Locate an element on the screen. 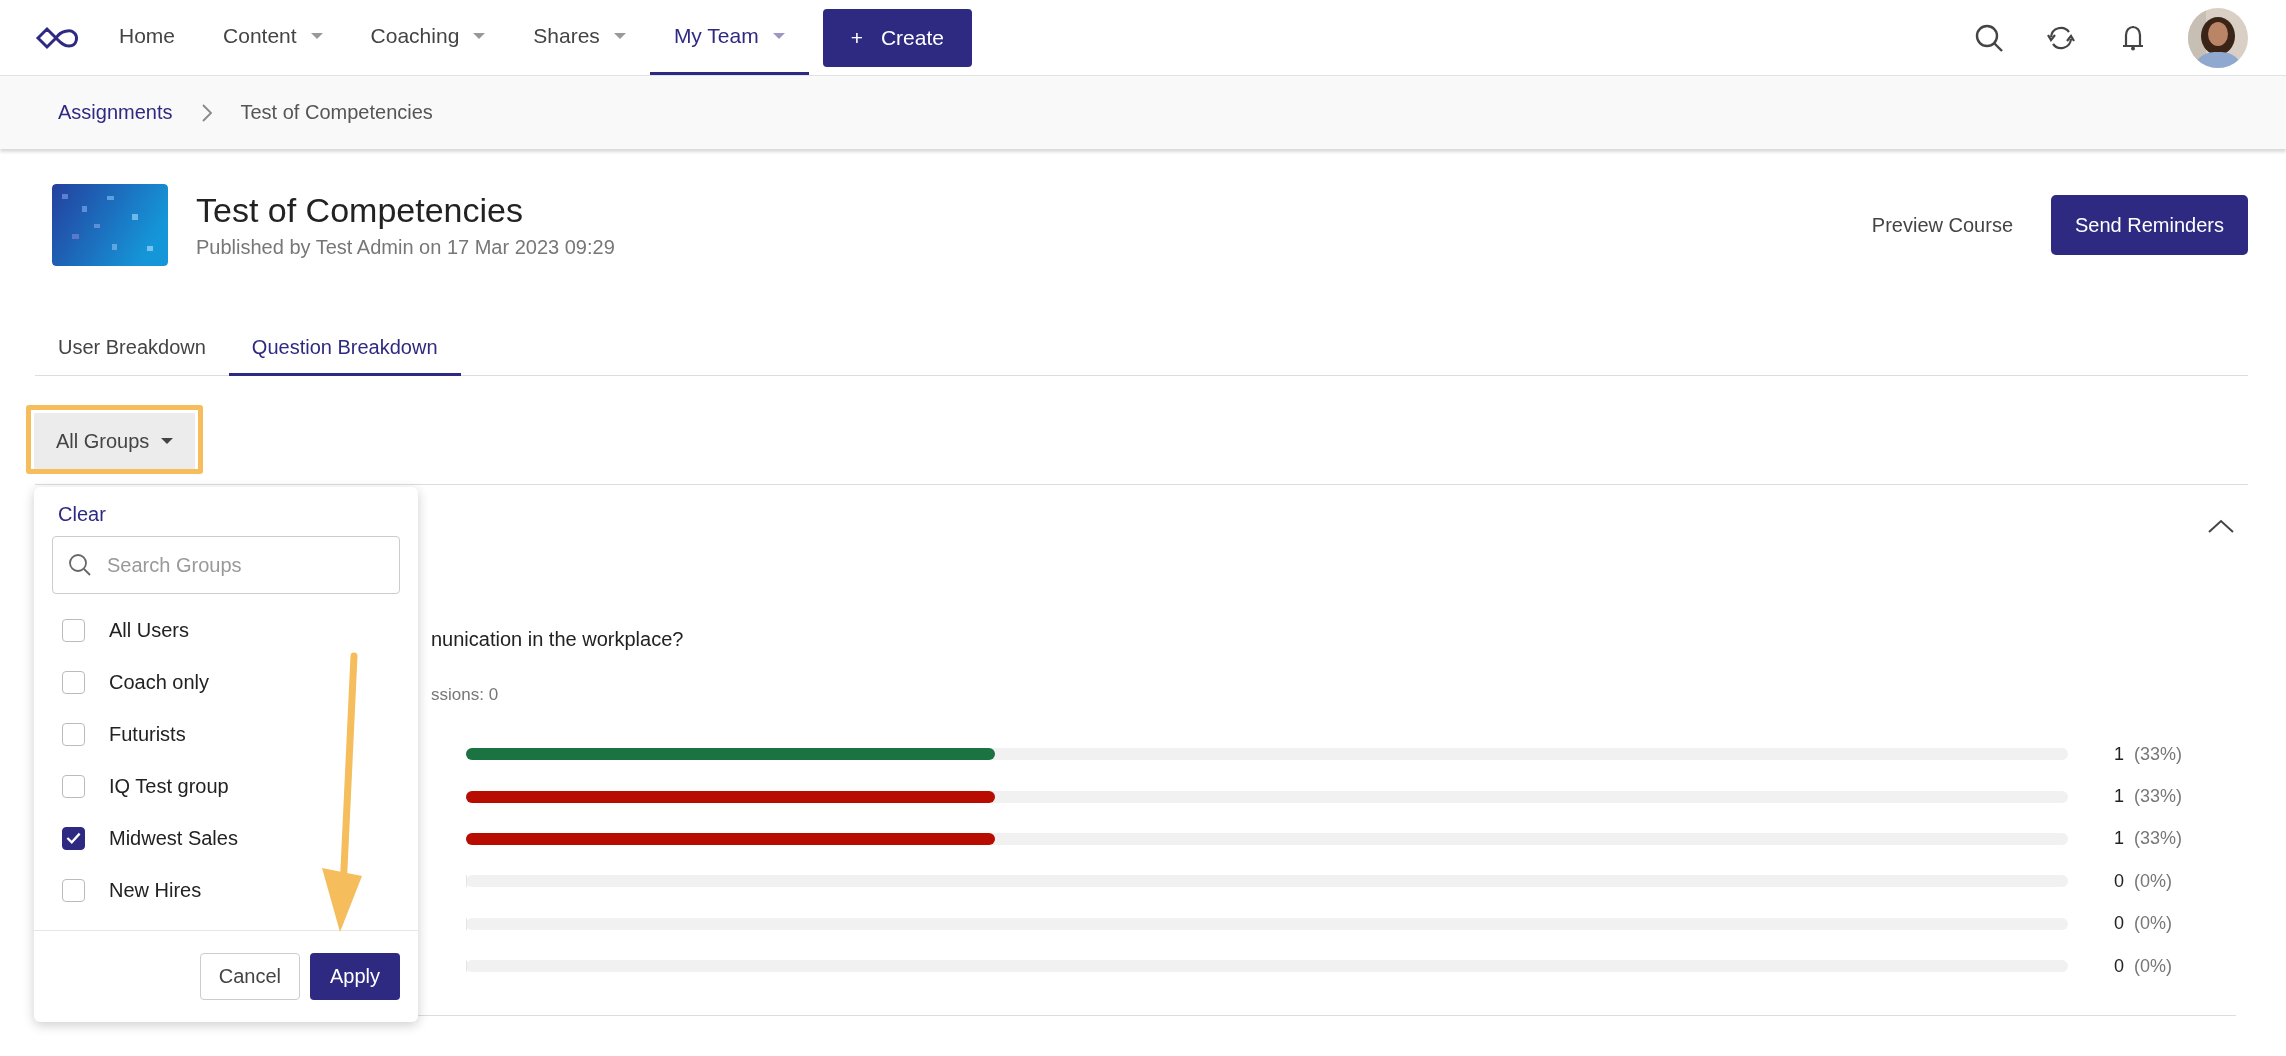 The image size is (2286, 1056). nav-tab: Content is located at coordinates (273, 37).